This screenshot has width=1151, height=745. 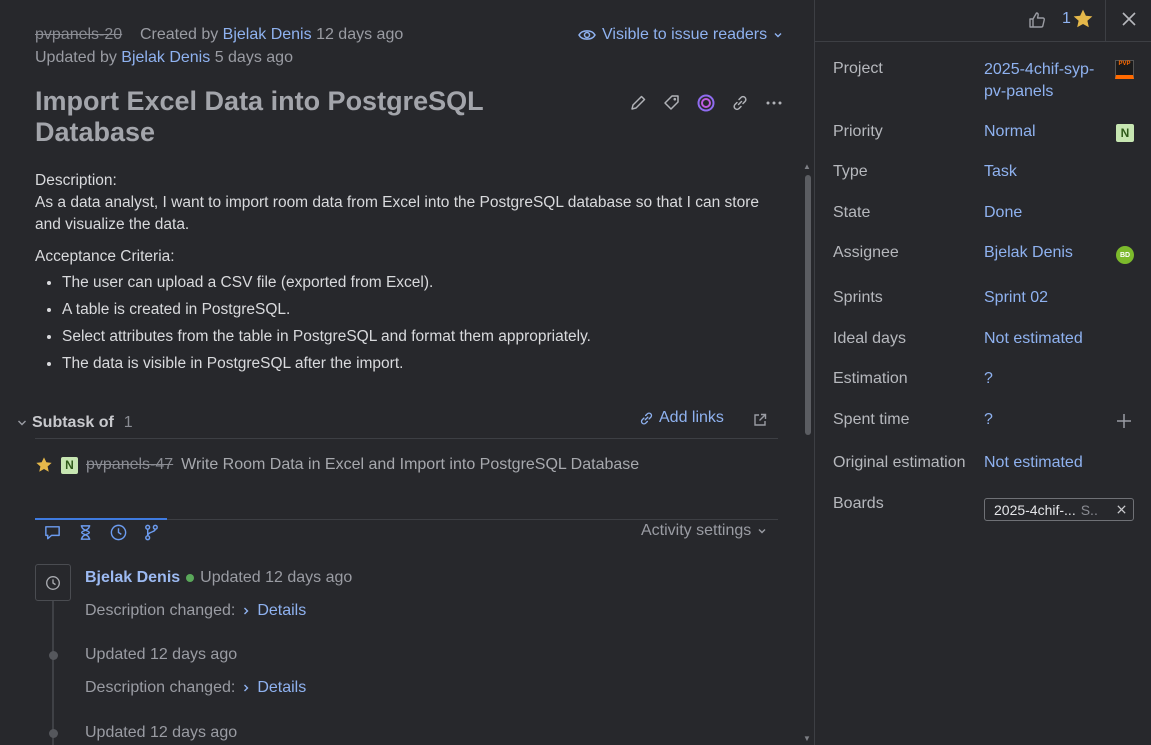 What do you see at coordinates (85, 532) in the screenshot?
I see `hourglass-icon` at bounding box center [85, 532].